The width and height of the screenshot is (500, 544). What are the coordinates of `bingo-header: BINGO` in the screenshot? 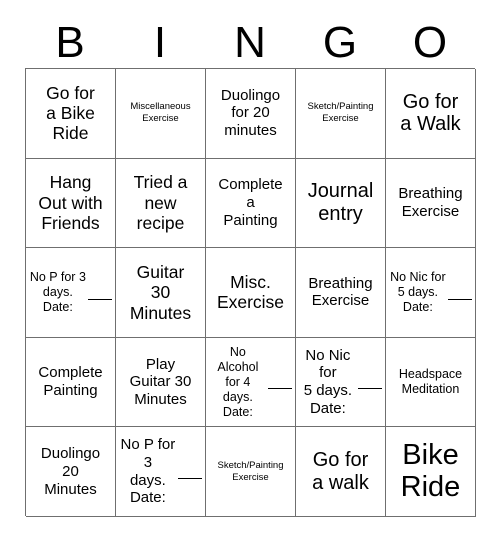 It's located at (250, 43).